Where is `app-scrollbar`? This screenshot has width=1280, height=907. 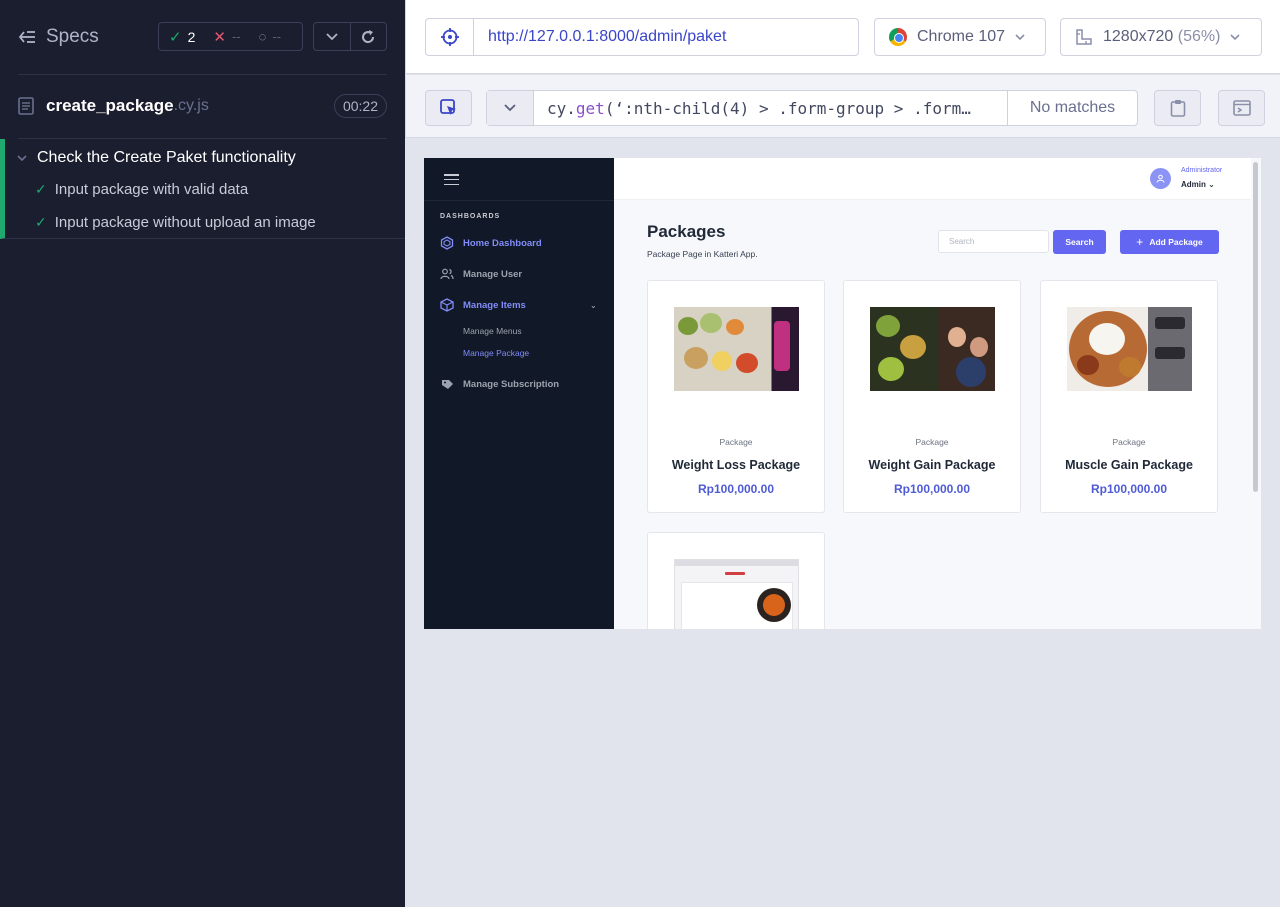
app-scrollbar is located at coordinates (1255, 327).